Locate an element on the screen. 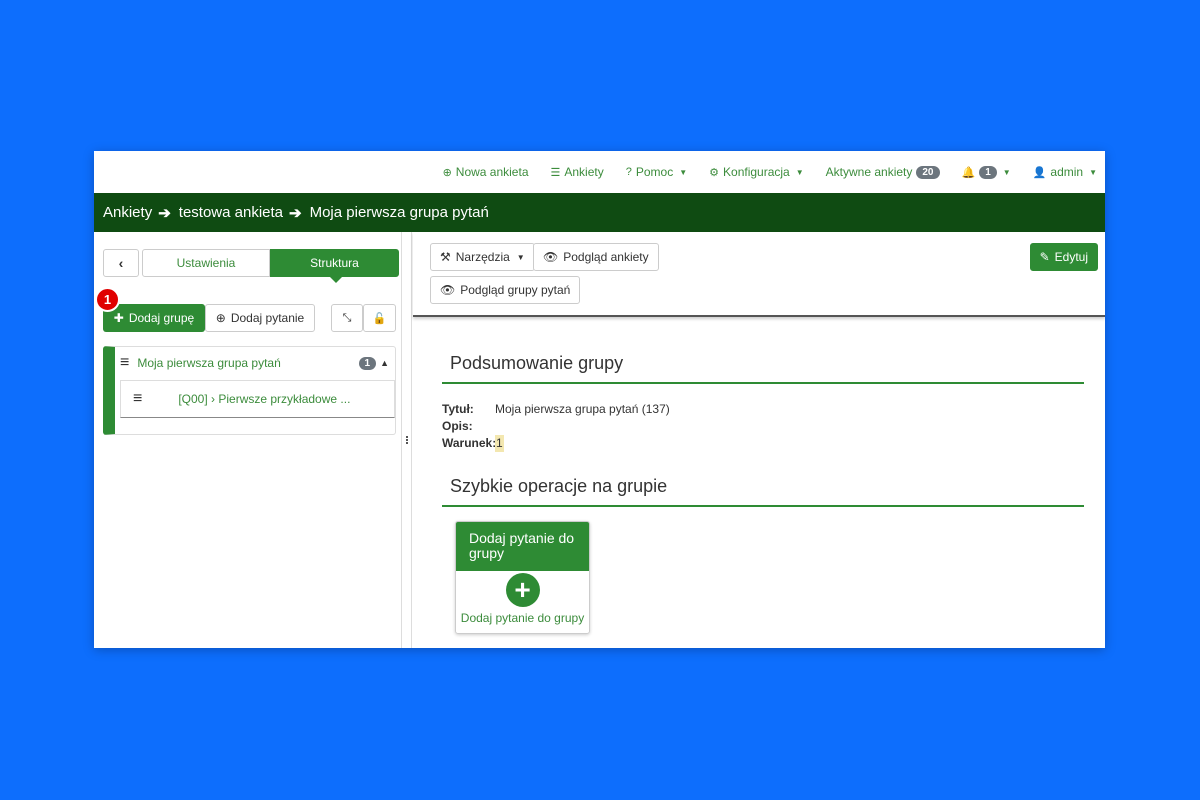 This screenshot has width=1200, height=800. quick-actions-section-title: Szybkie operacje na grupie is located at coordinates (763, 491).